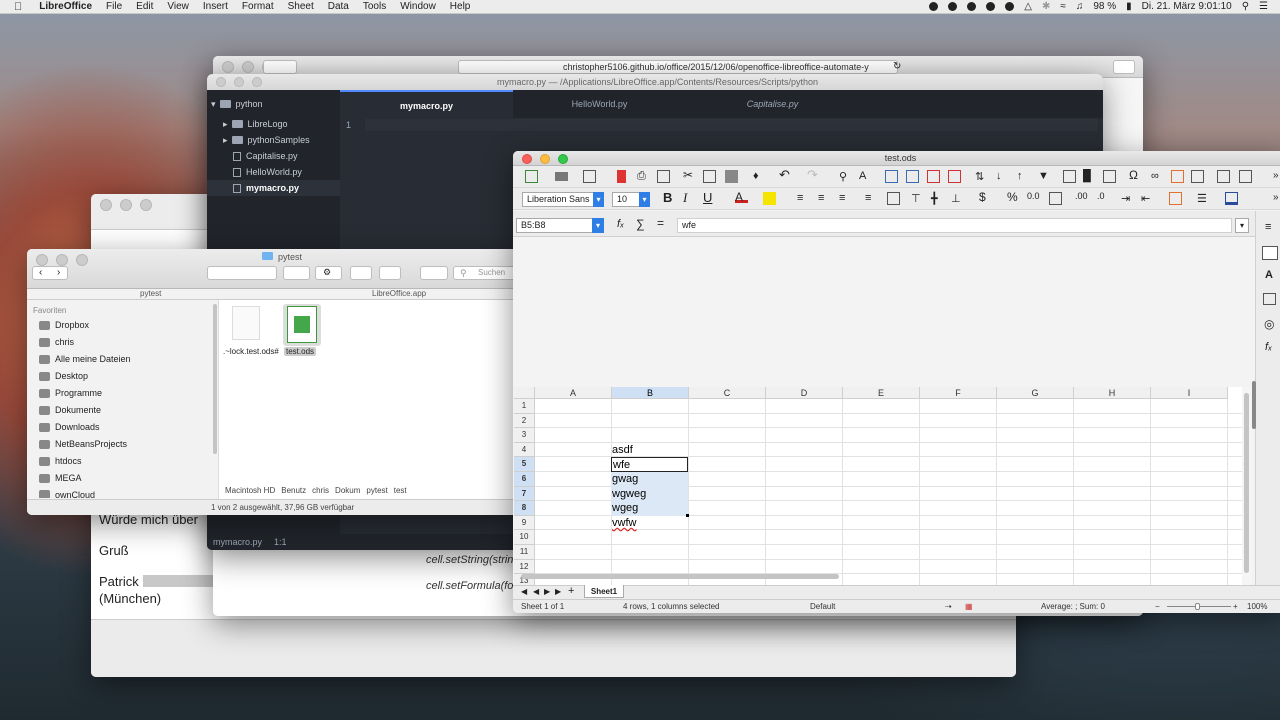 The image size is (1280, 720). I want to click on action-gear-button: ⚙, so click(328, 273).